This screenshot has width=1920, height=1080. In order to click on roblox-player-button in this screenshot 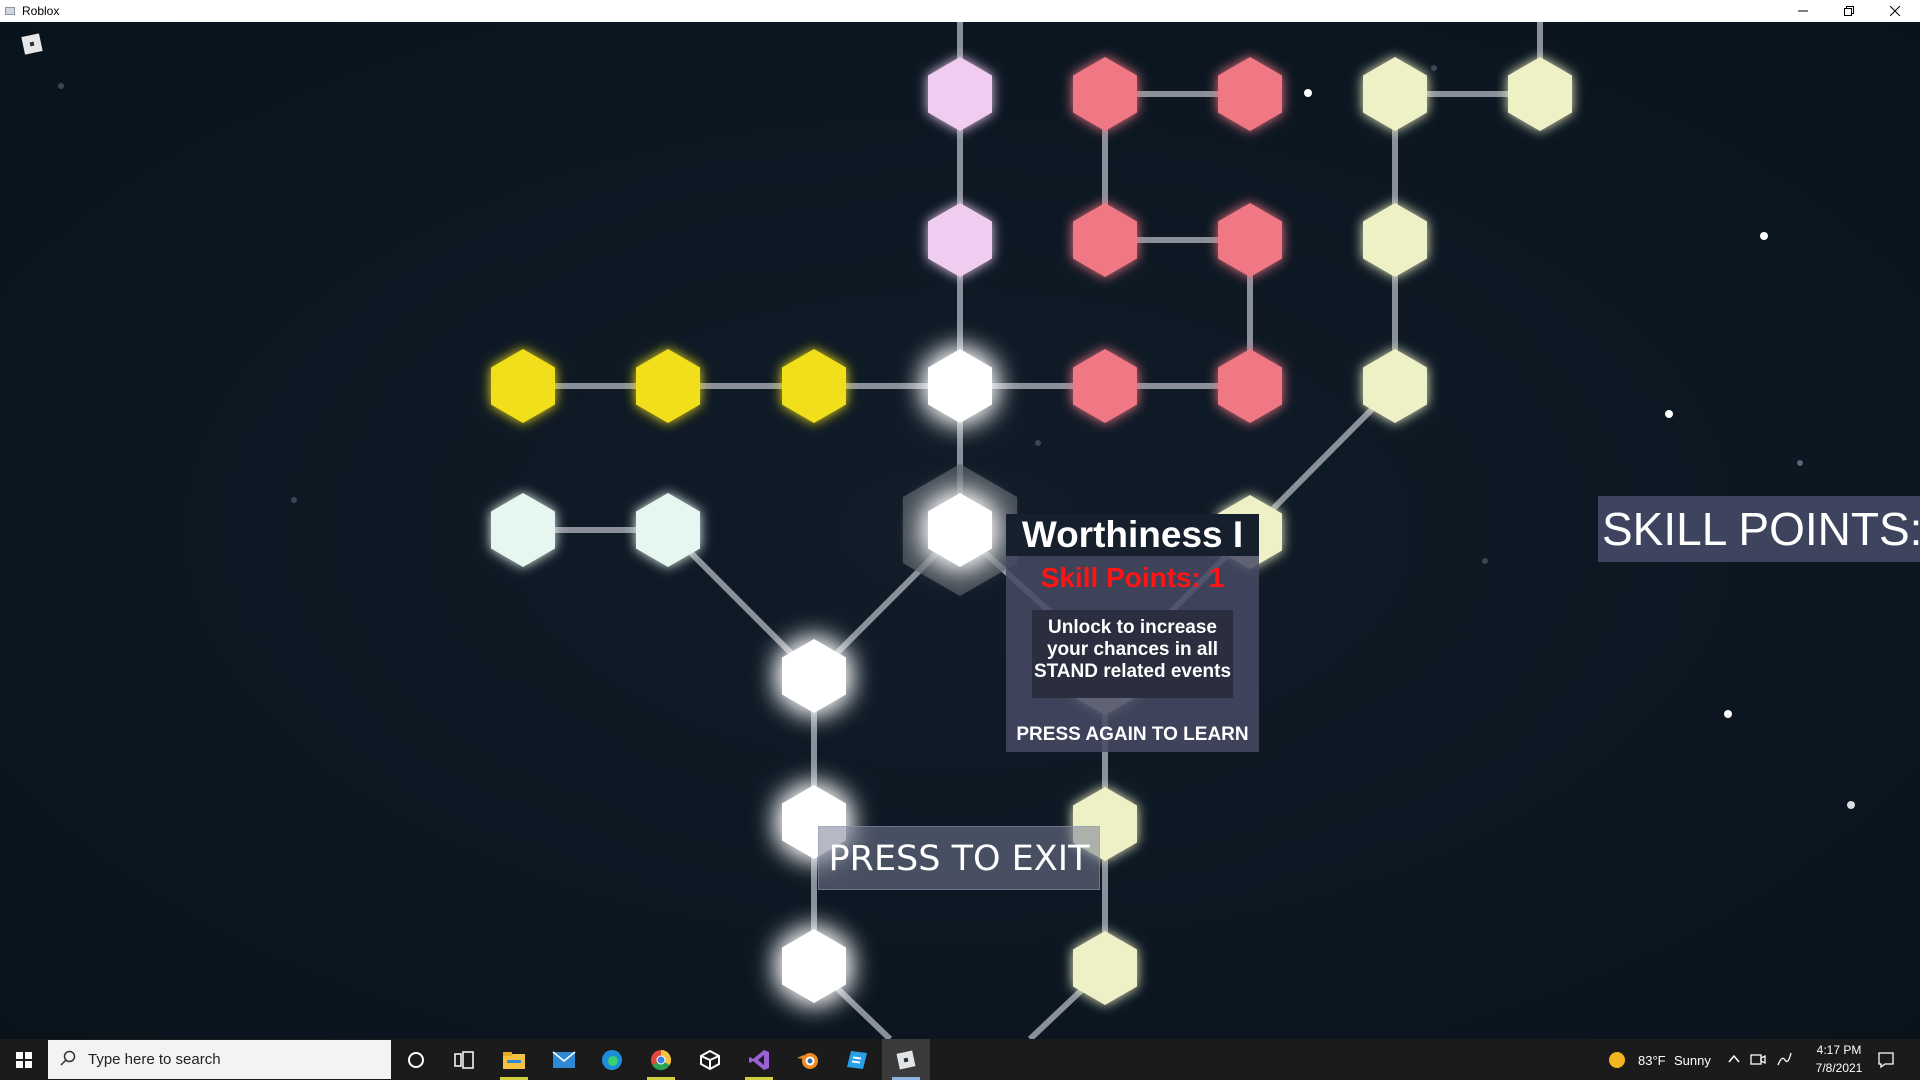, I will do `click(906, 1059)`.